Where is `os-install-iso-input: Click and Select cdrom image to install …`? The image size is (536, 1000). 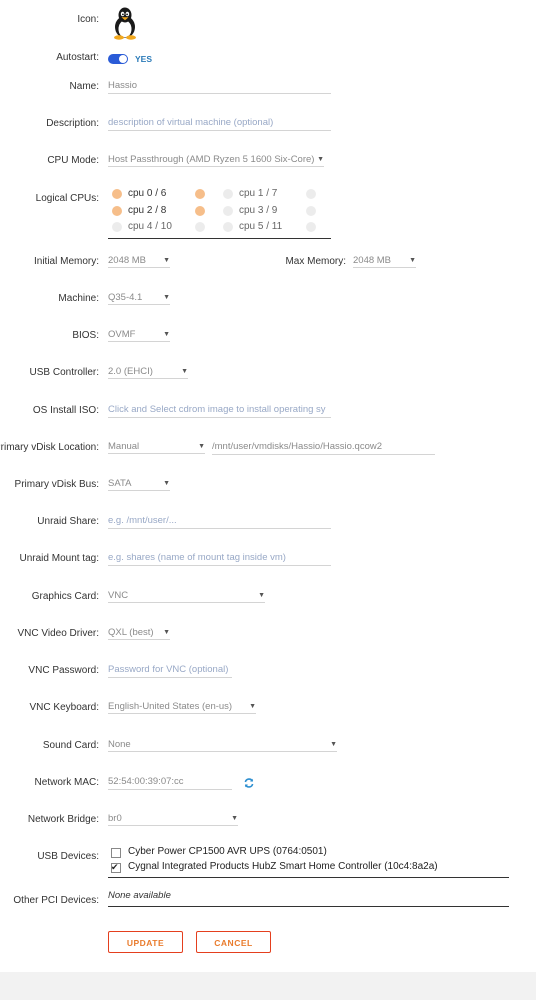
os-install-iso-input: Click and Select cdrom image to install … is located at coordinates (219, 410).